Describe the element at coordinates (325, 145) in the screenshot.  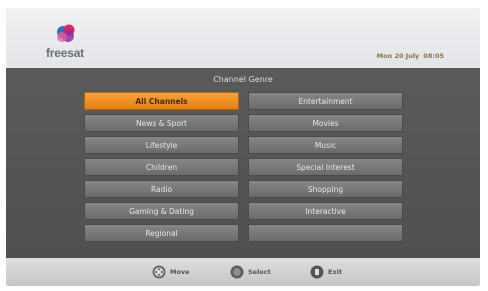
I see `genre-music-button: Music` at that location.